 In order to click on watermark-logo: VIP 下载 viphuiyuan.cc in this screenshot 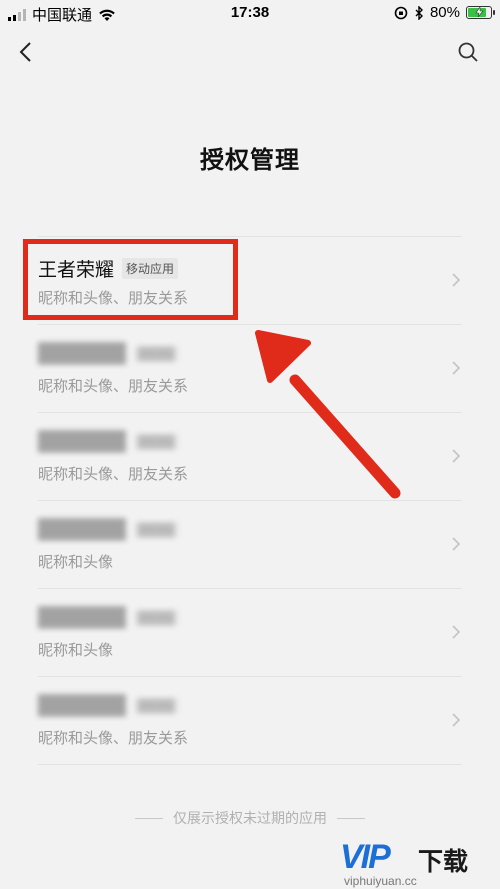, I will do `click(420, 863)`.